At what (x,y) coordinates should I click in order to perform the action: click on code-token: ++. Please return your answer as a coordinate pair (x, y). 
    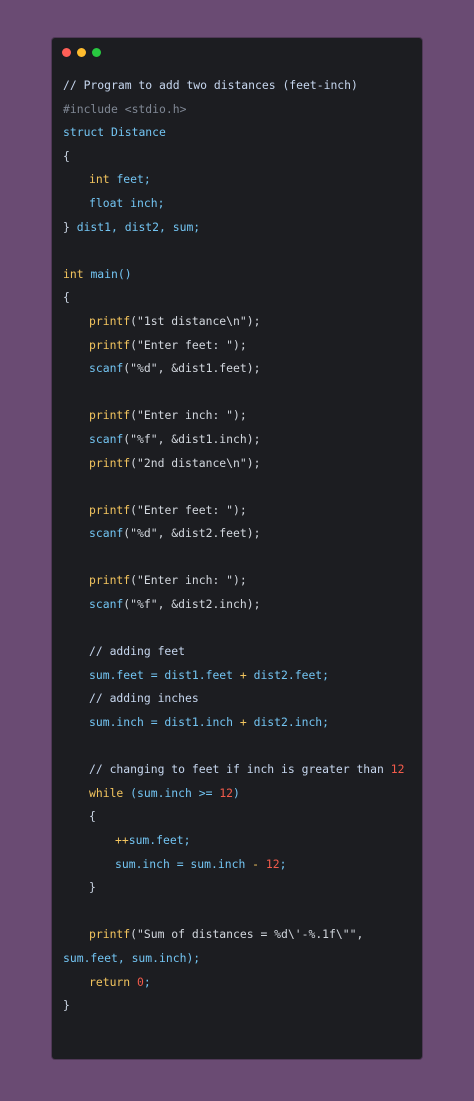
    Looking at the image, I should click on (122, 840).